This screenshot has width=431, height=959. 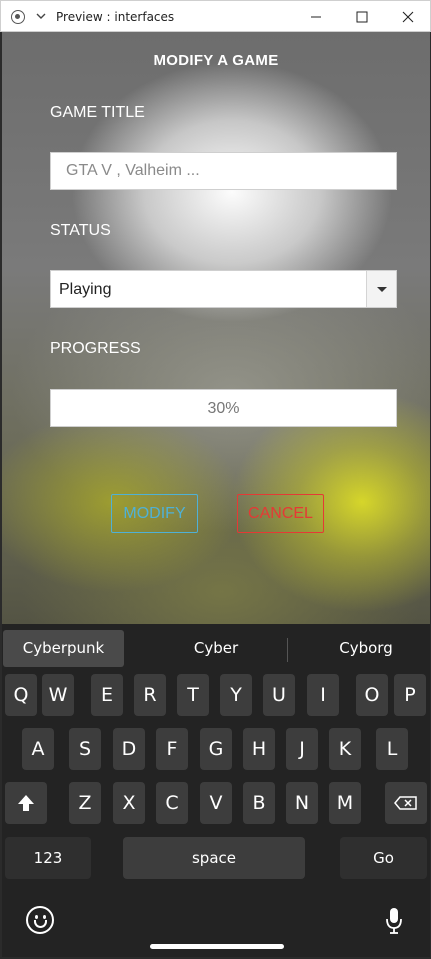 What do you see at coordinates (366, 648) in the screenshot?
I see `suggestion-item: Cyborg` at bounding box center [366, 648].